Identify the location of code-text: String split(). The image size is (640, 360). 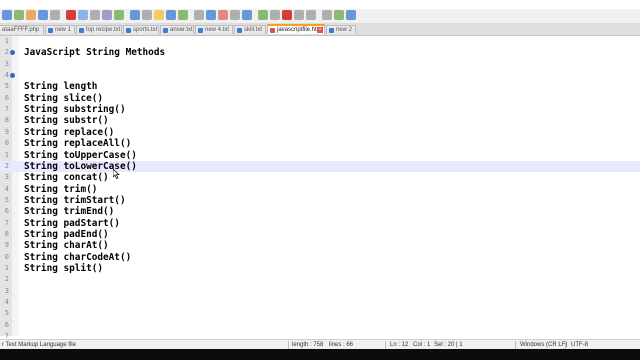
(64, 268).